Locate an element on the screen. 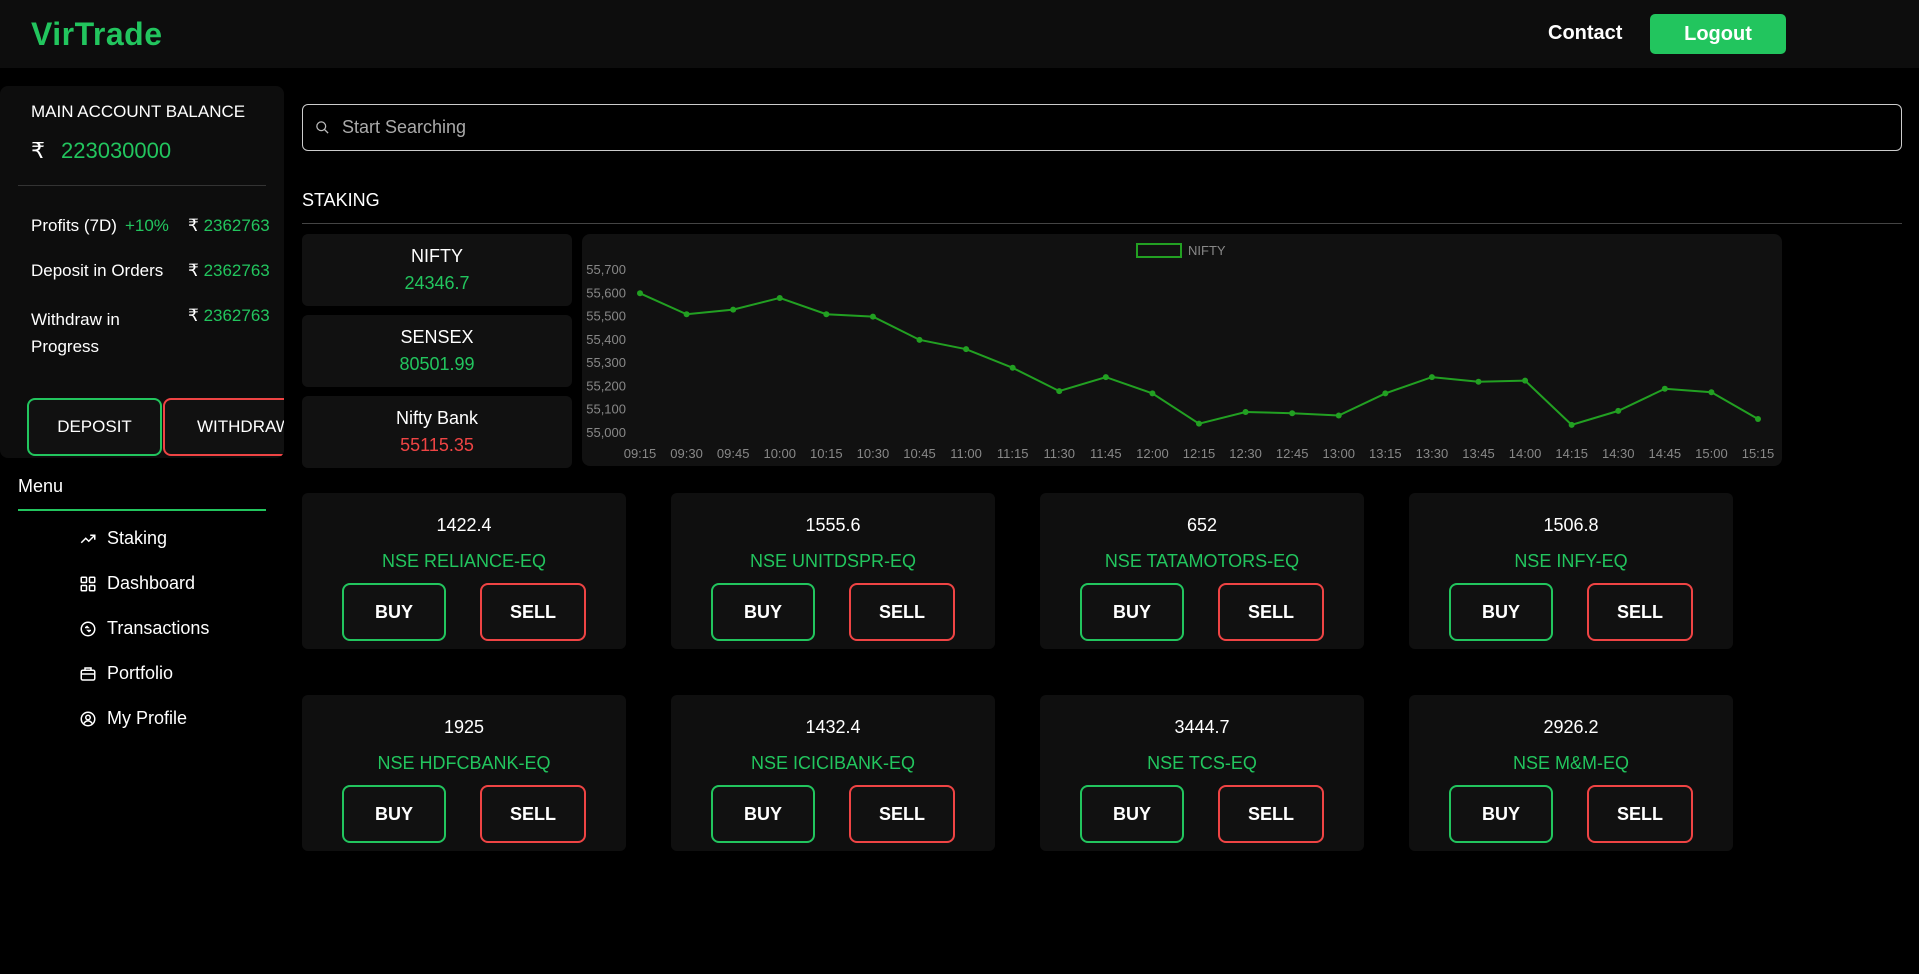 This screenshot has height=974, width=1919. withdraw-label-line1: Withdraw in is located at coordinates (75, 319).